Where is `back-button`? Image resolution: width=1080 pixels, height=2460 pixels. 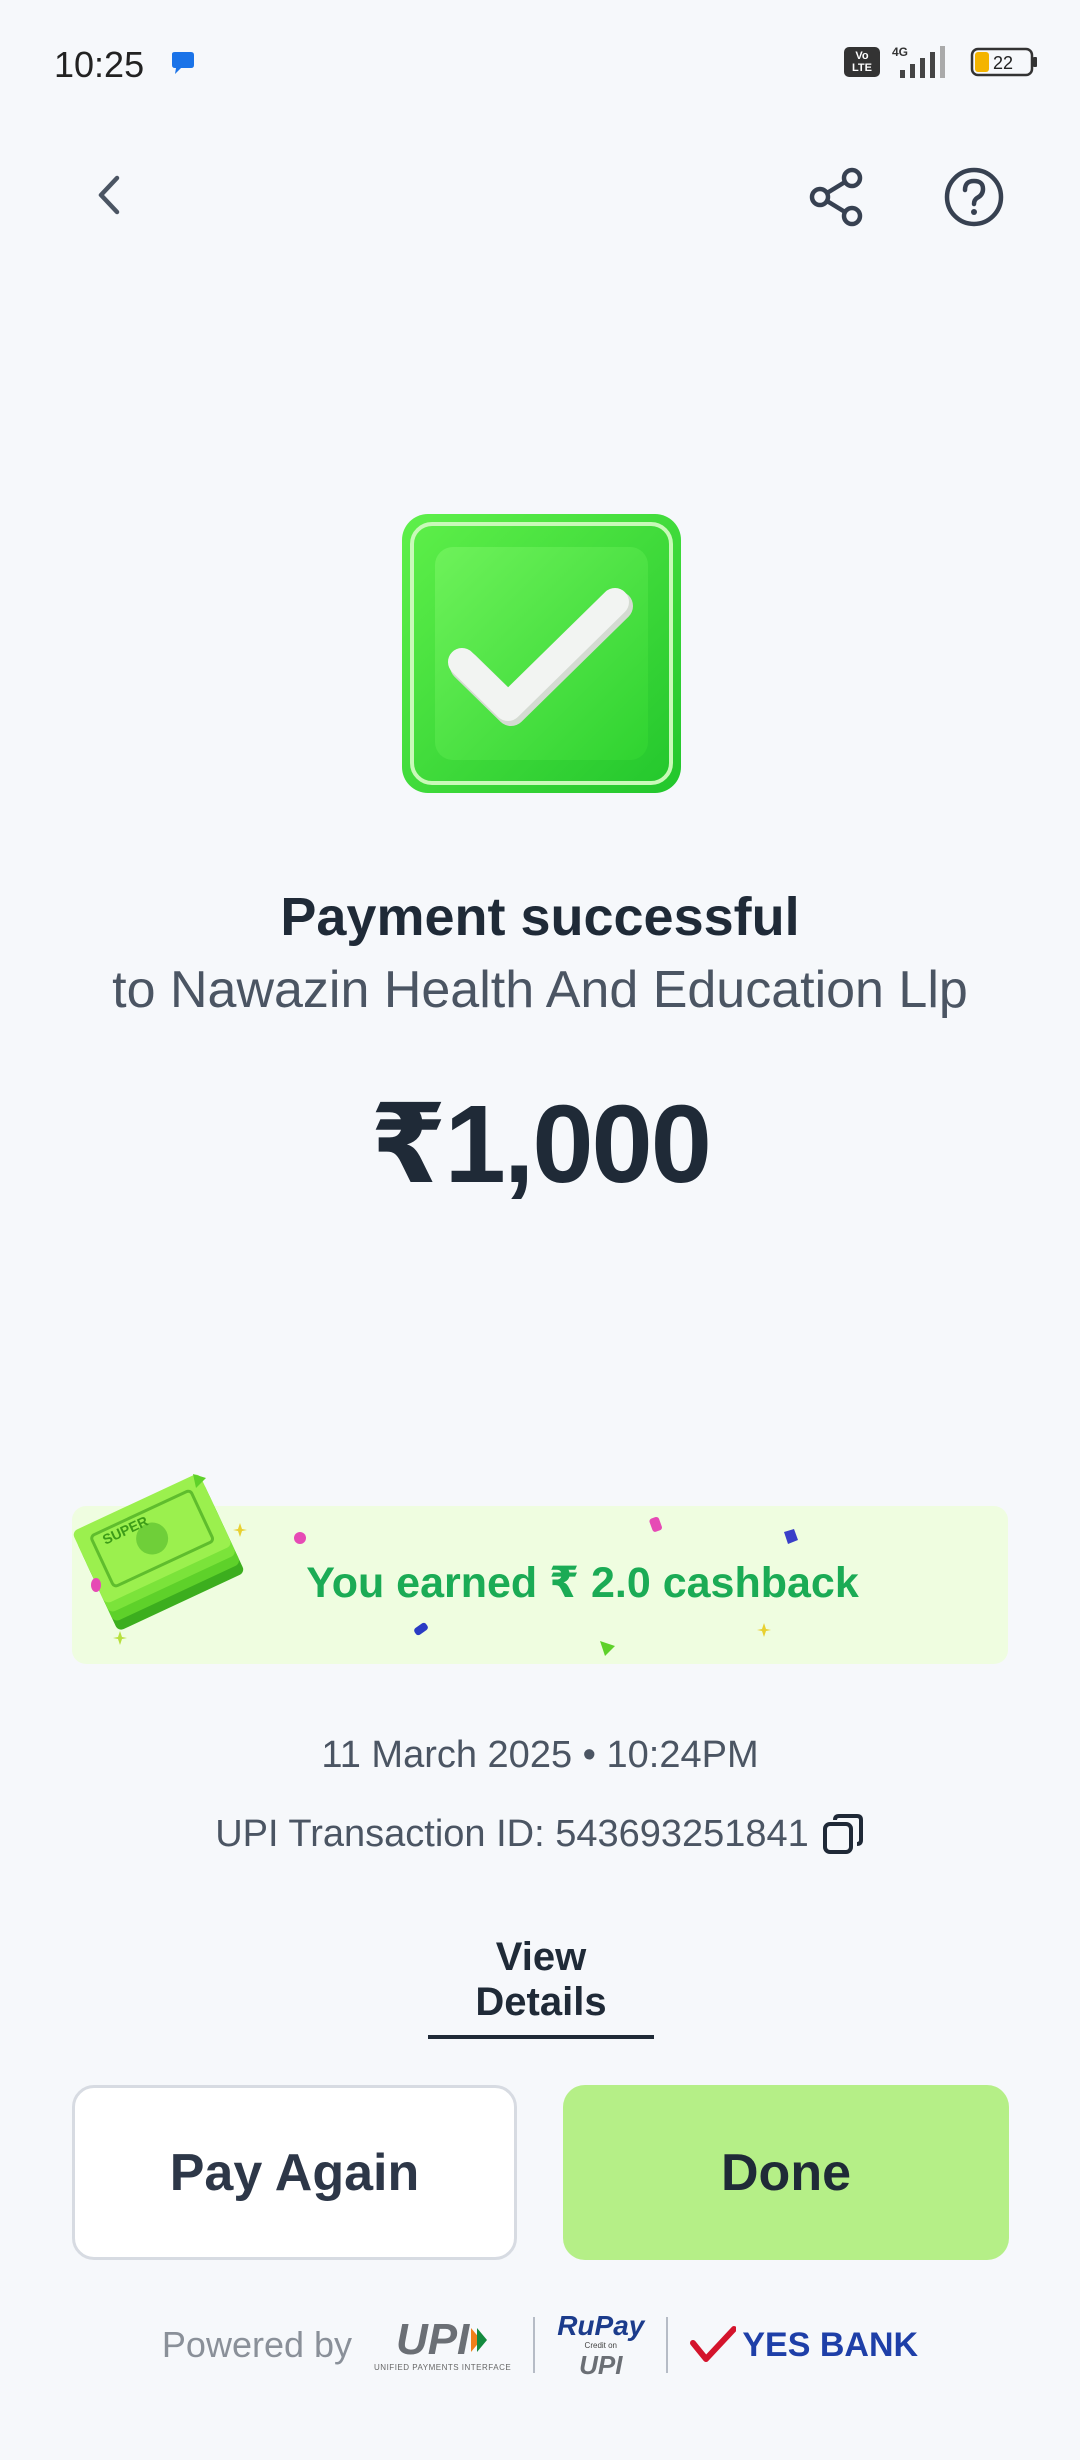
back-button is located at coordinates (109, 195).